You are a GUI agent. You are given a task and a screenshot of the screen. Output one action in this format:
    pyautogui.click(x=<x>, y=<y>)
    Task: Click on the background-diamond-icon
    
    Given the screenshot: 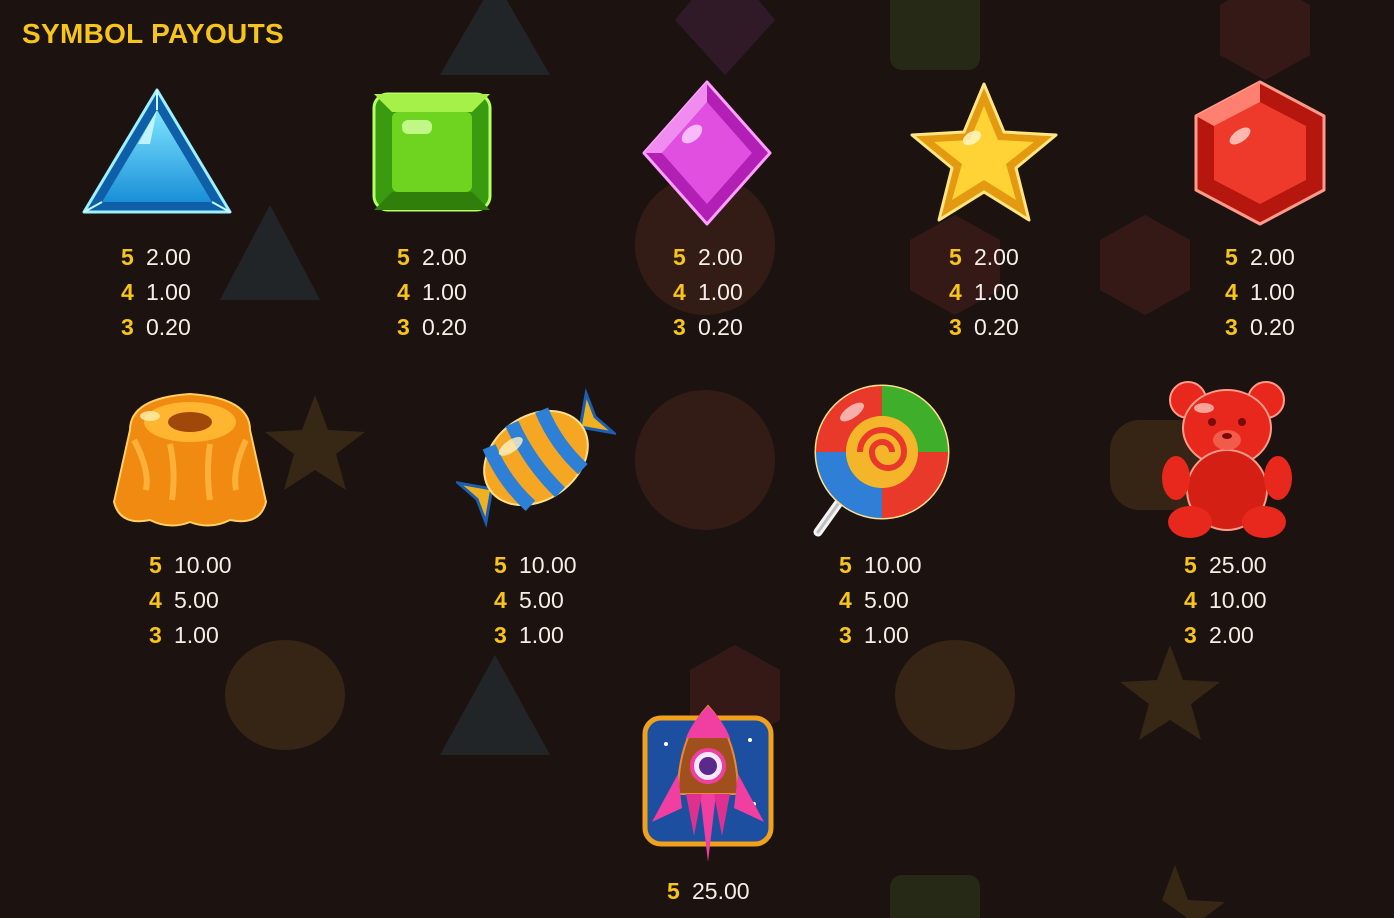 What is the action you would take?
    pyautogui.click(x=725, y=37)
    